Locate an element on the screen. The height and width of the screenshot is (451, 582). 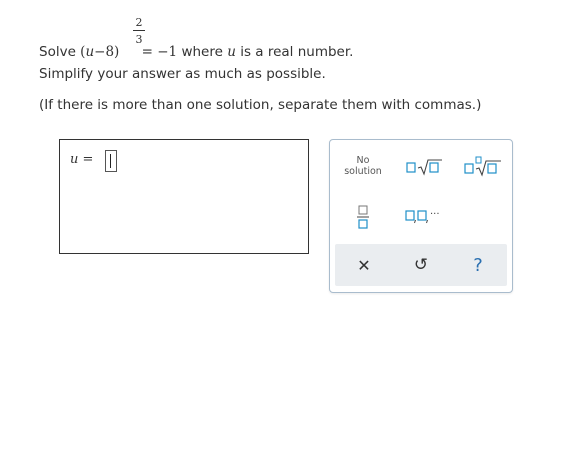
equation-base: (u−8) is located at coordinates (100, 52).